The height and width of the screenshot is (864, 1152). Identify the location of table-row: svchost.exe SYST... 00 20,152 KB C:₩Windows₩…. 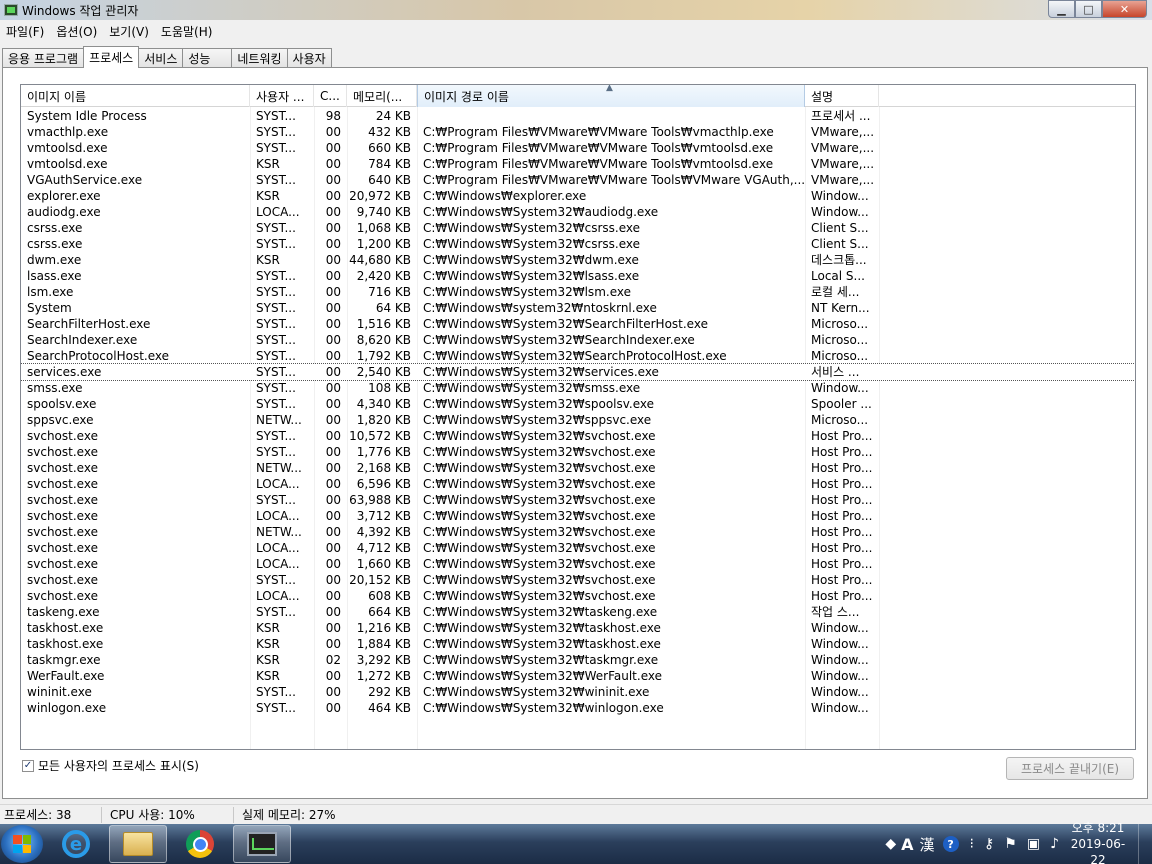
(578, 580).